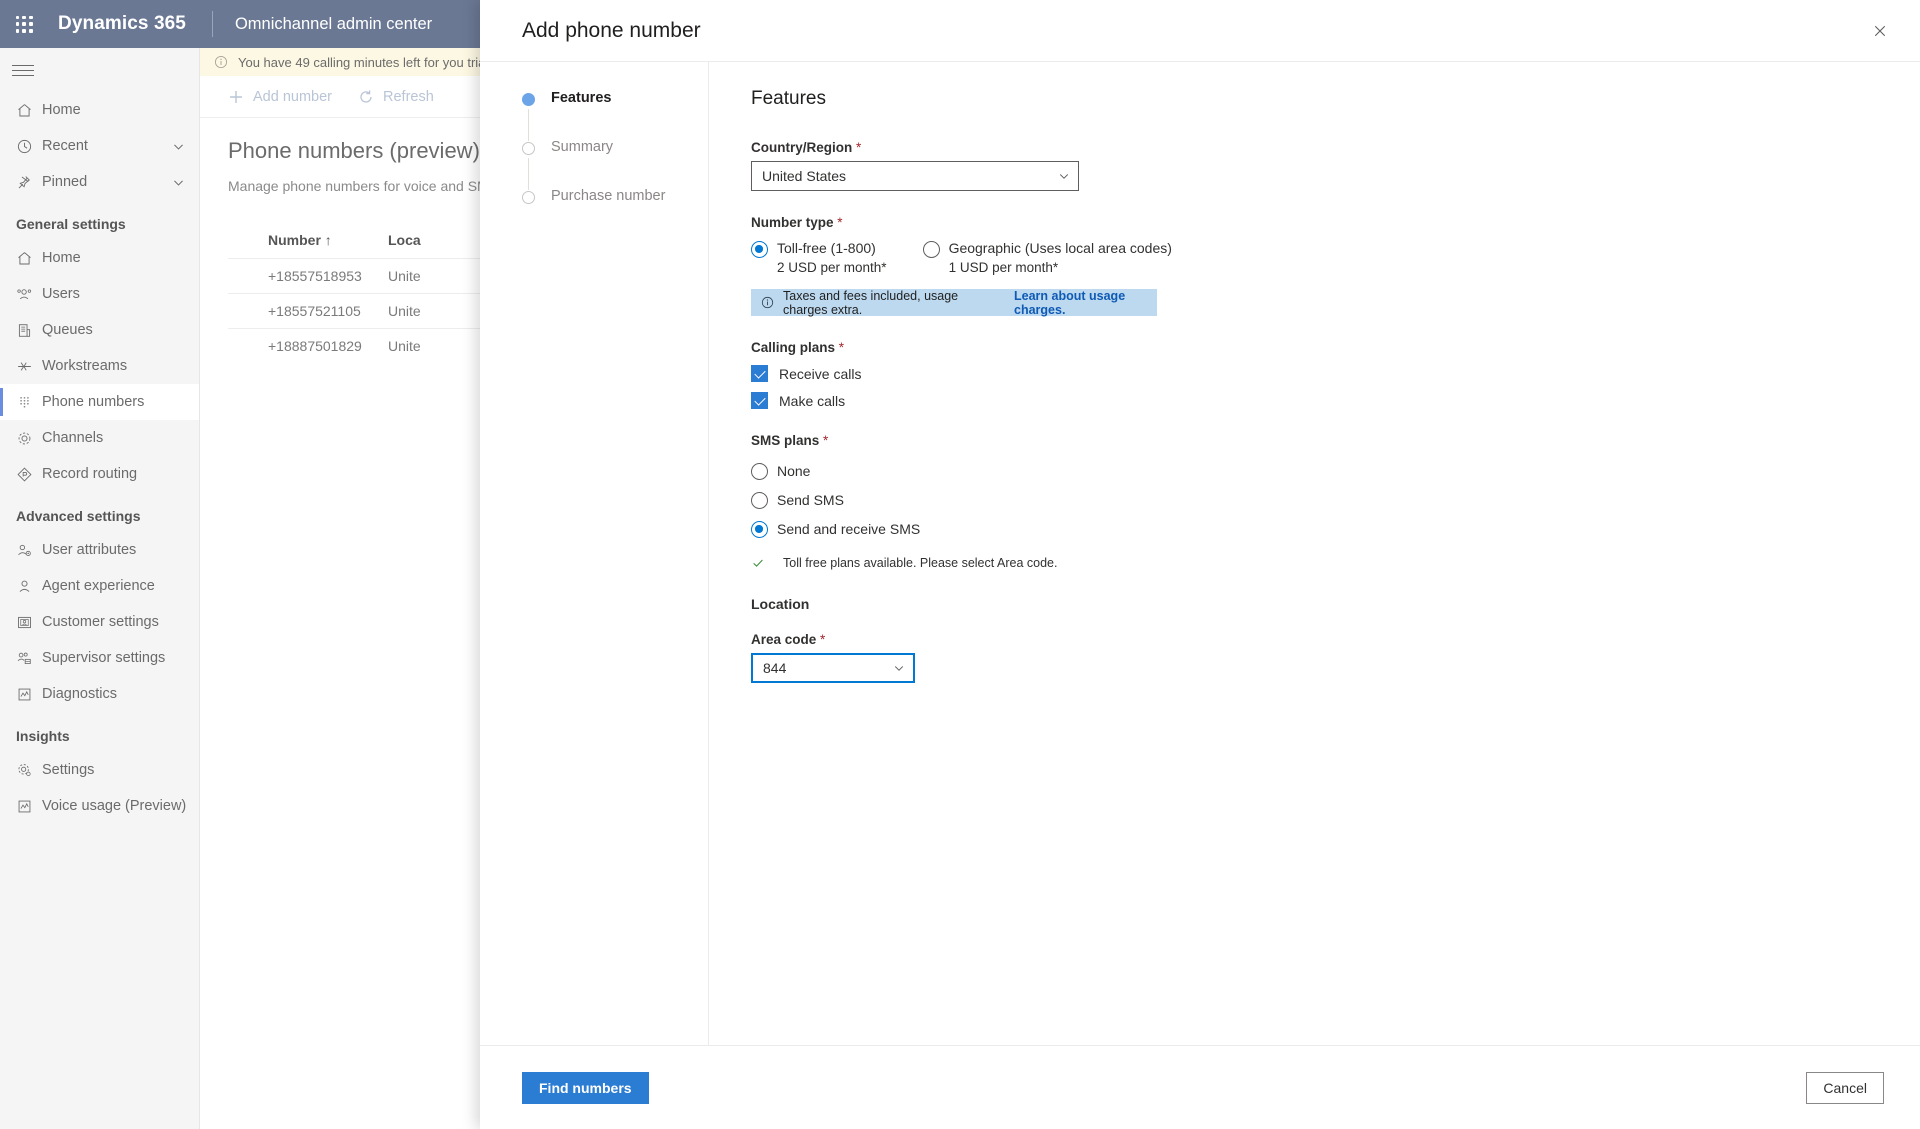 This screenshot has height=1129, width=1920. I want to click on sms-option-send-sms: Send SMS, so click(1335, 500).